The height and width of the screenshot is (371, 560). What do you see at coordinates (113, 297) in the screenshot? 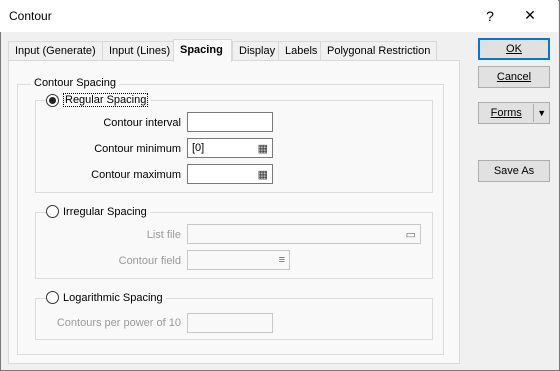
I see `logarithmic-spacing-label: Logarithmic Spacing` at bounding box center [113, 297].